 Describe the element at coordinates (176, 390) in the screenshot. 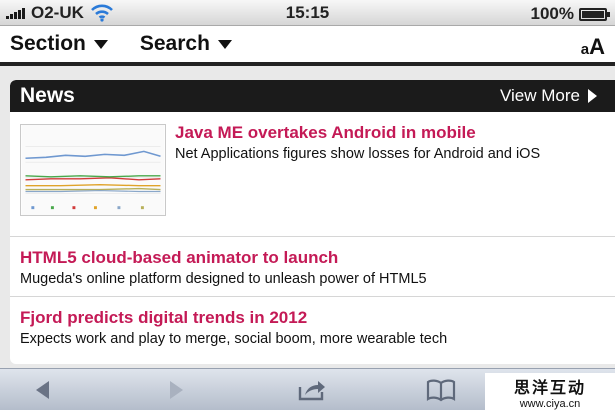

I see `forward-icon` at that location.